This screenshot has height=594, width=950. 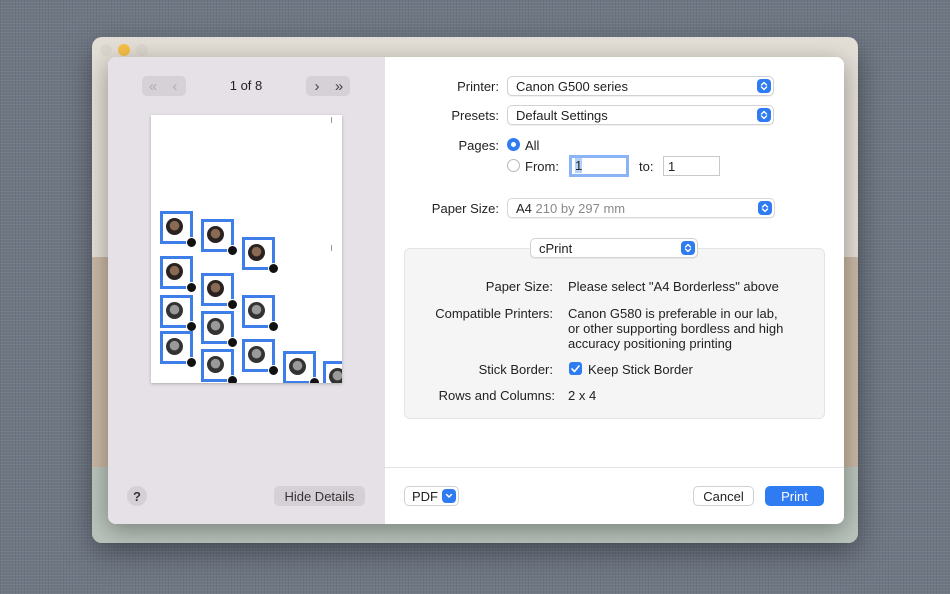 I want to click on pages-to-field: 1, so click(x=691, y=166).